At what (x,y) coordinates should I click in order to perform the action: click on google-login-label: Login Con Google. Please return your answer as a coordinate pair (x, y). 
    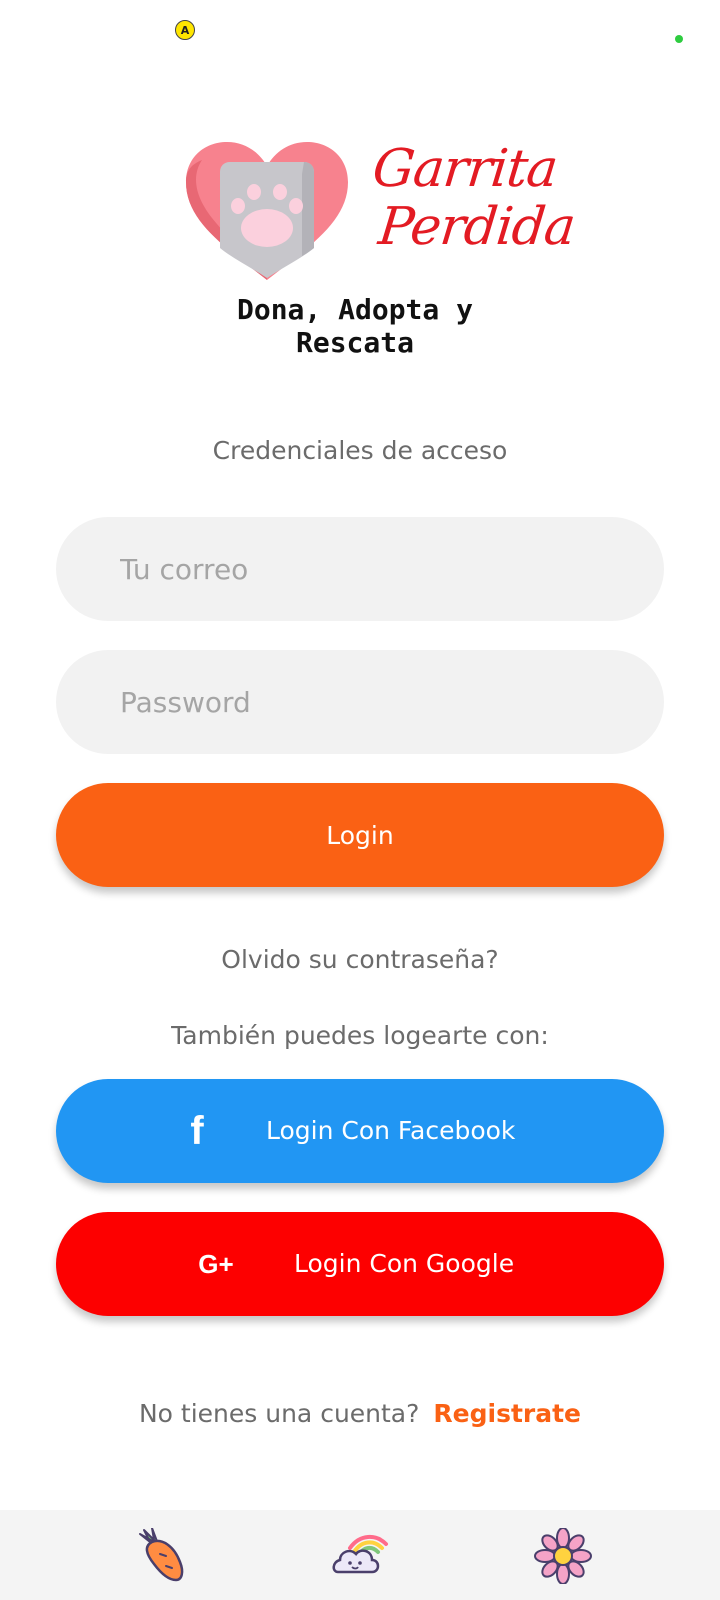
    Looking at the image, I should click on (404, 1263).